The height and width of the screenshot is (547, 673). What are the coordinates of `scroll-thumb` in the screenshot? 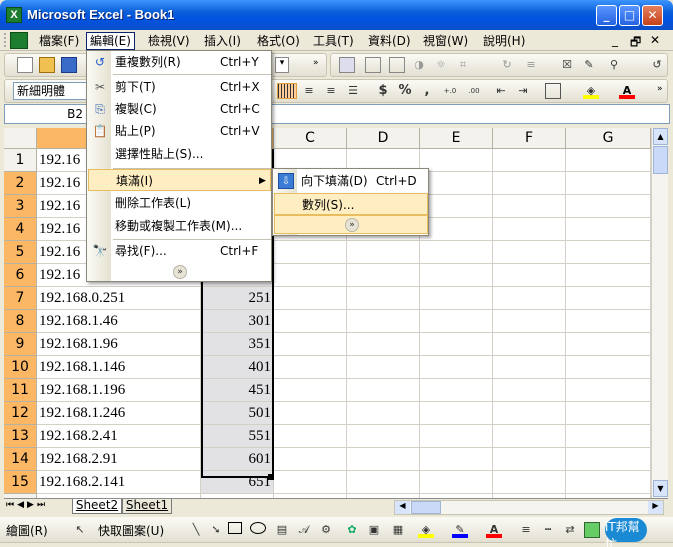 It's located at (660, 160).